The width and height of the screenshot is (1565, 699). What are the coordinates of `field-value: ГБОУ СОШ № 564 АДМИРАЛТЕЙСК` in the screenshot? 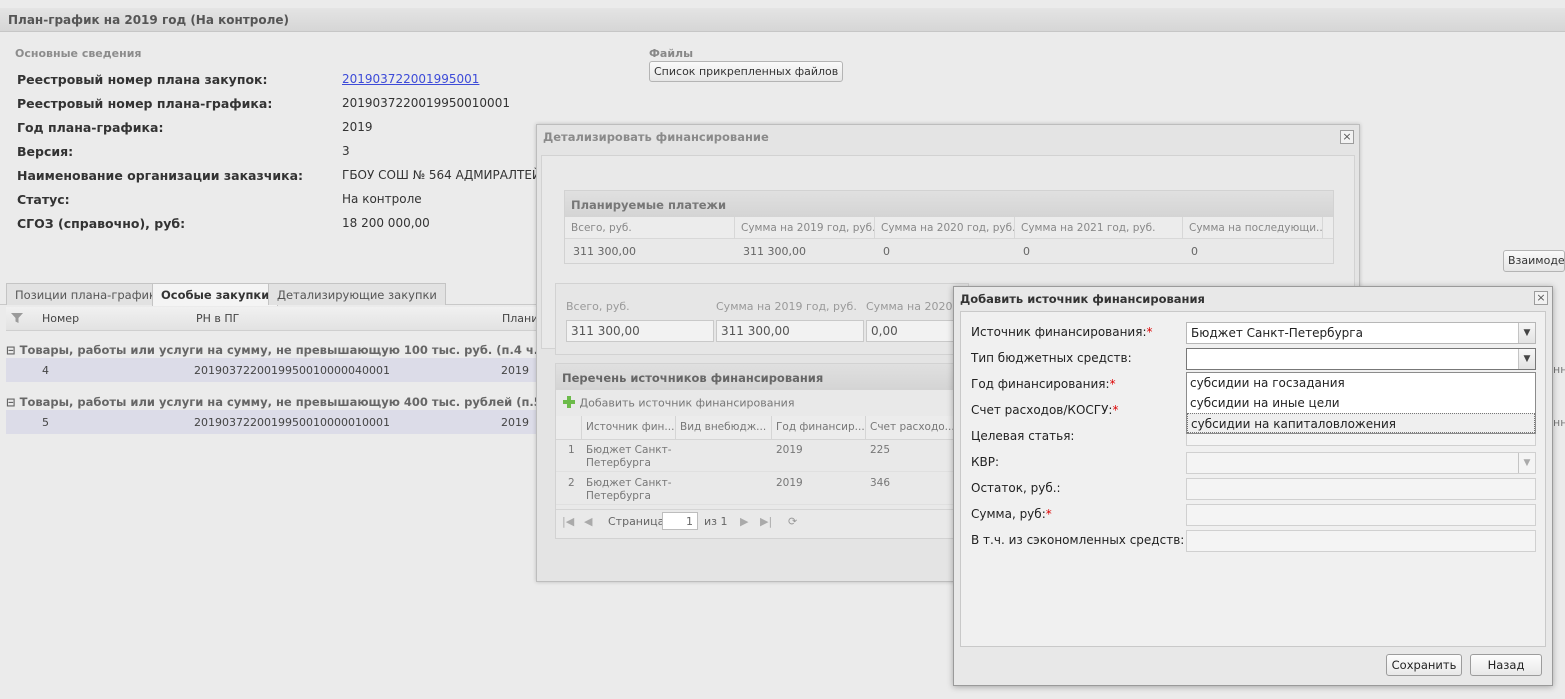 It's located at (450, 175).